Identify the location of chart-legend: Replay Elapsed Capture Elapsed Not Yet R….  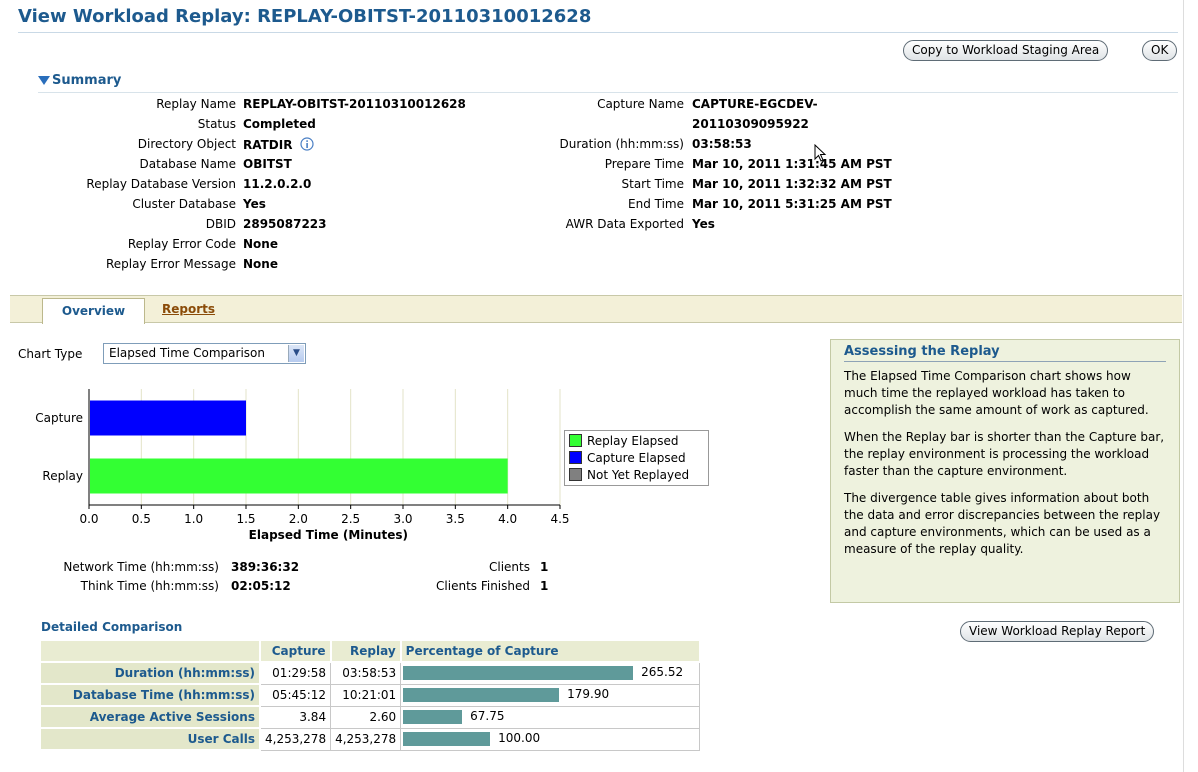
(636, 458).